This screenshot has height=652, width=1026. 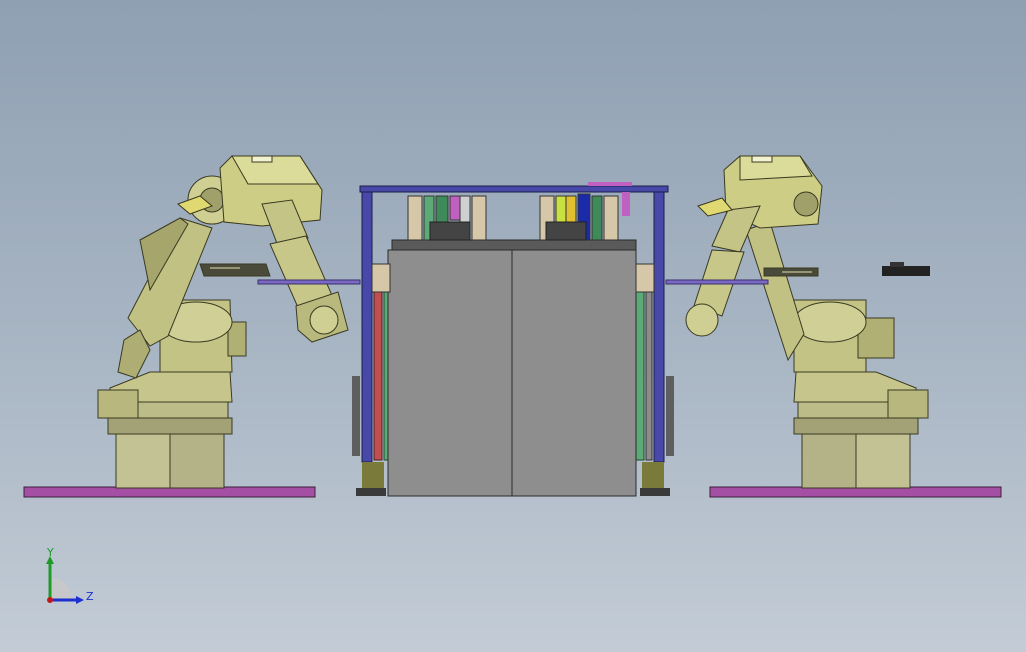 What do you see at coordinates (50, 553) in the screenshot?
I see `y-axis-label: Y` at bounding box center [50, 553].